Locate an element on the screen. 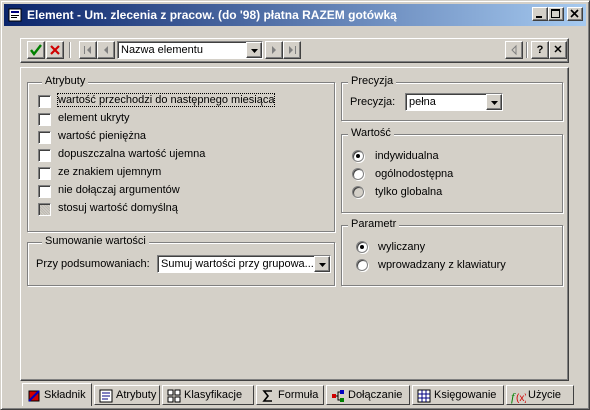 The image size is (590, 410). attribute-label: element ukryty is located at coordinates (94, 118).